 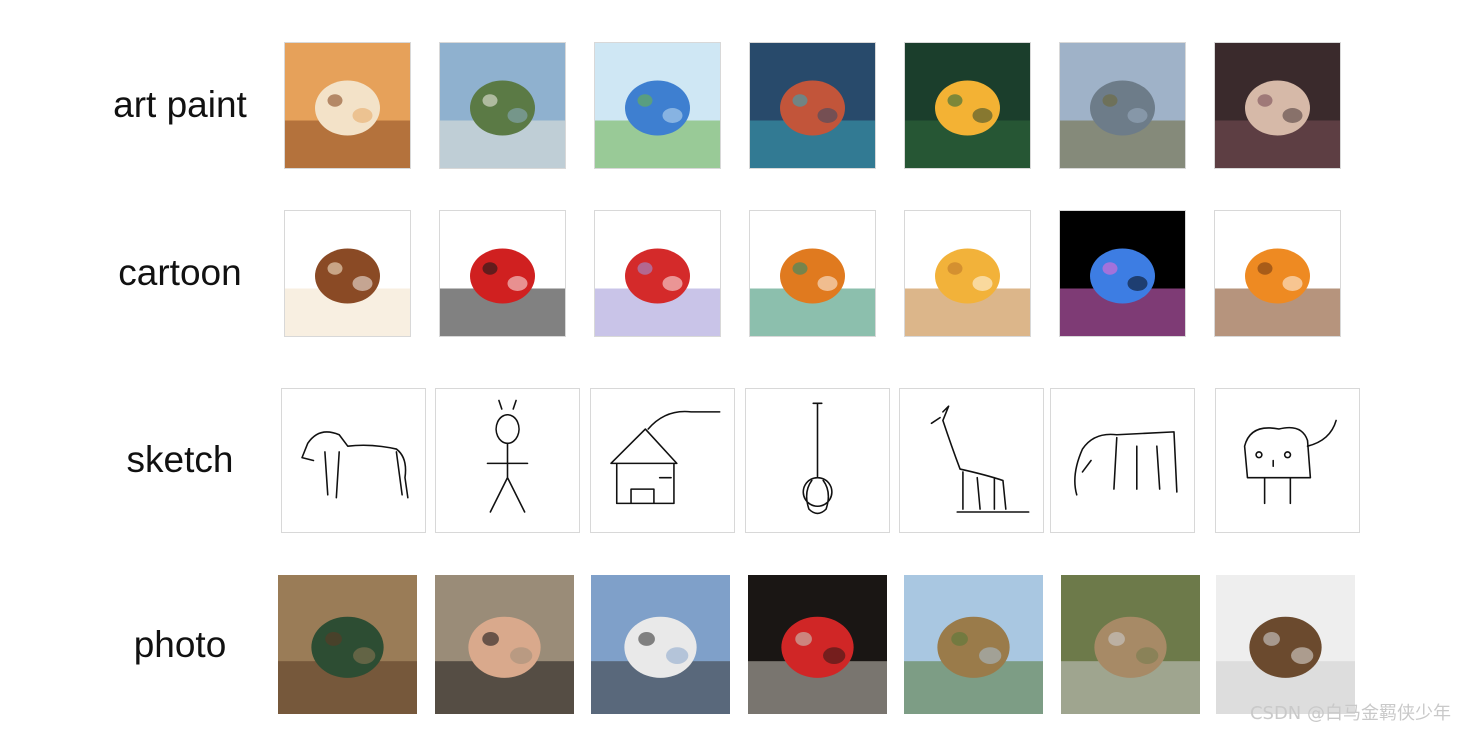 I want to click on photo-dog-image, so click(x=1285, y=644).